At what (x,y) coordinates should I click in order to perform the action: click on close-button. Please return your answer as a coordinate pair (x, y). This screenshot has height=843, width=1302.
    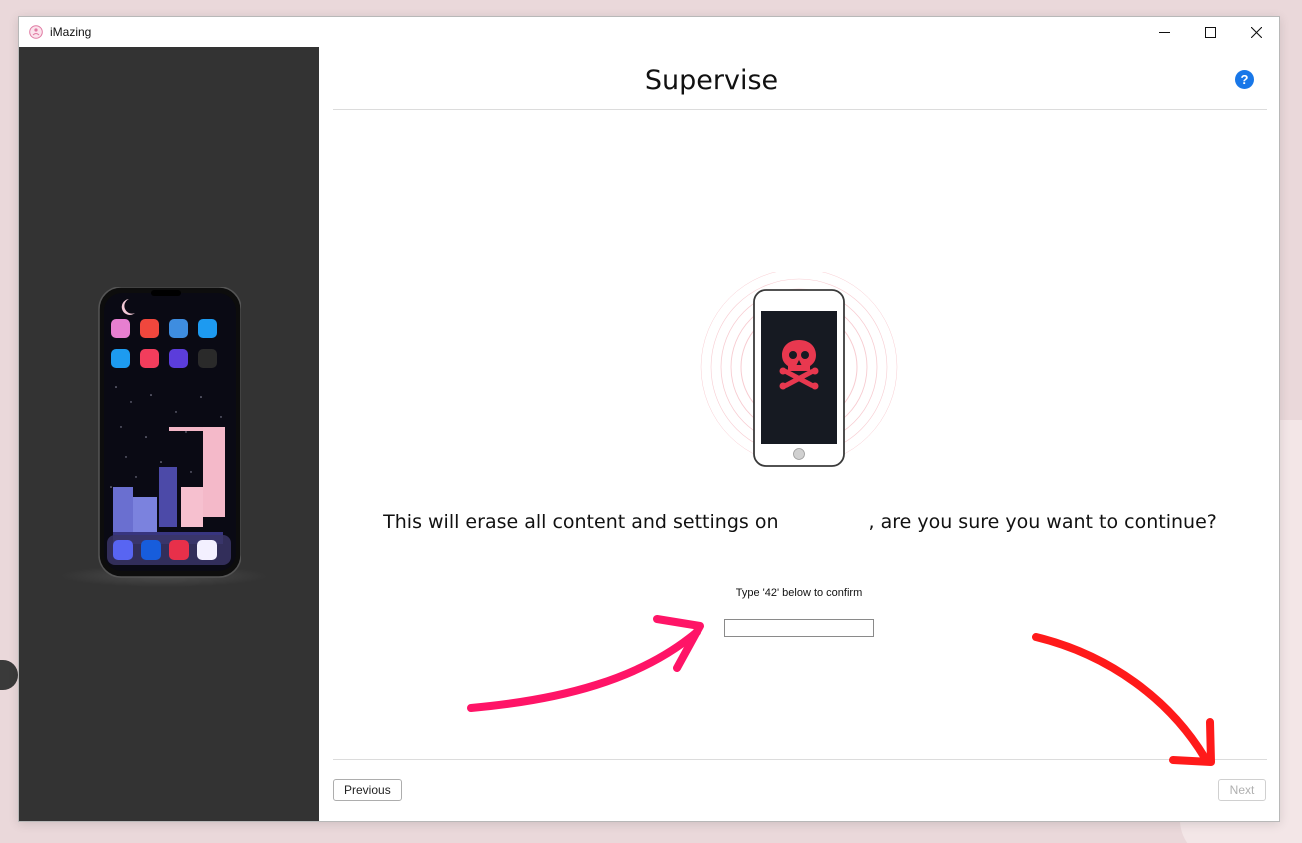
    Looking at the image, I should click on (1256, 32).